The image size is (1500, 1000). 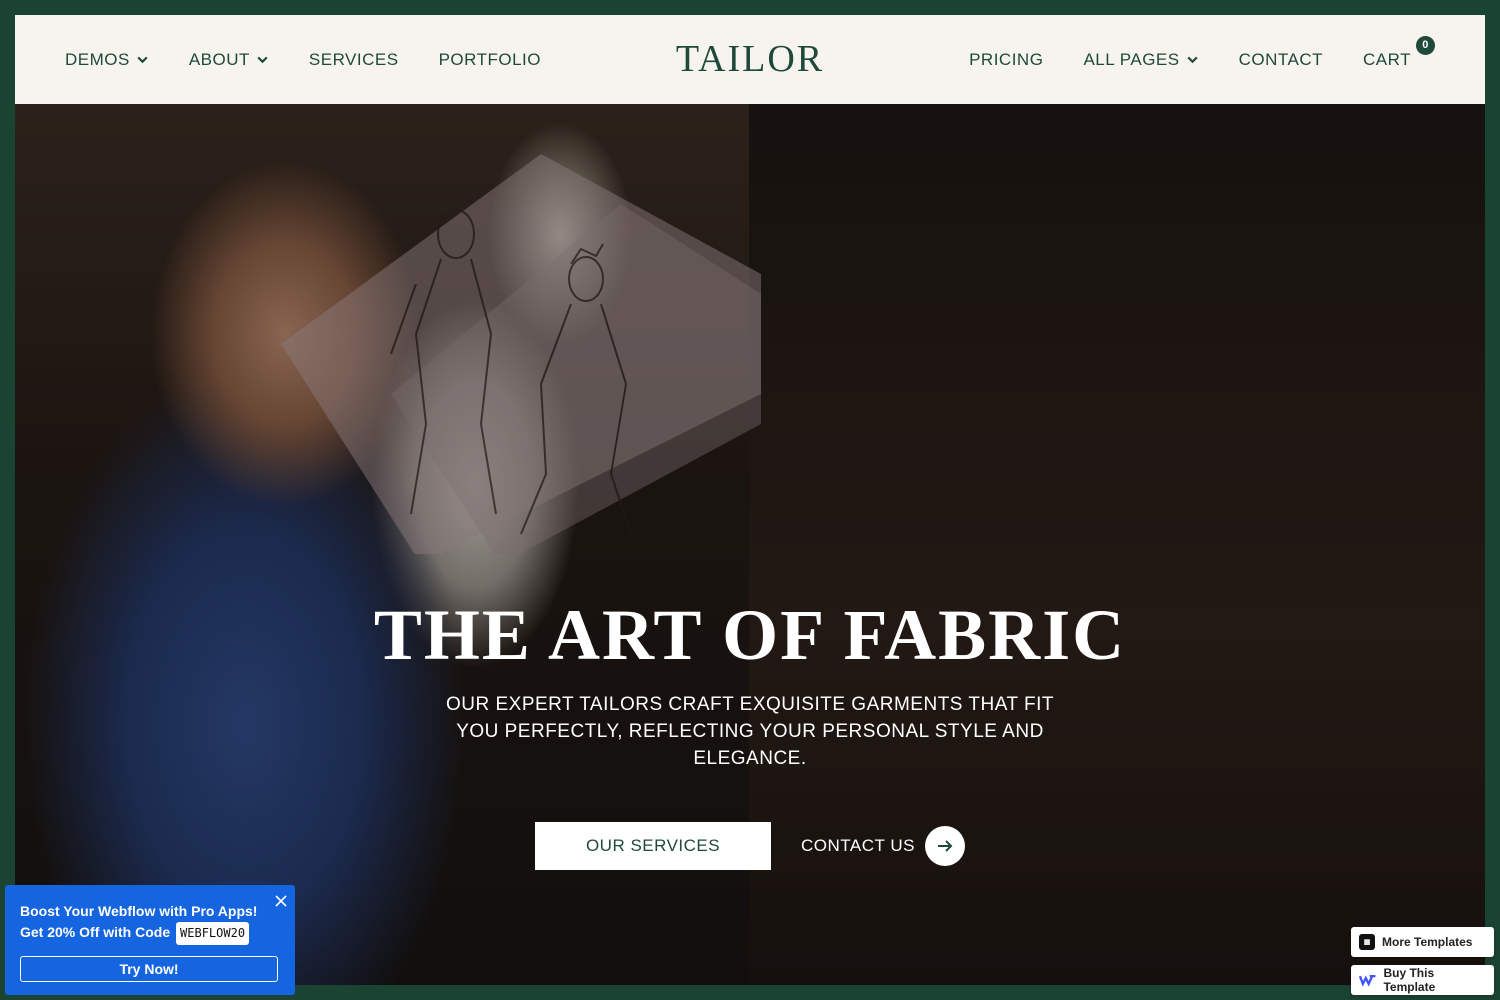 I want to click on promo-offer-text: Get 20% Off with Code, so click(x=95, y=932).